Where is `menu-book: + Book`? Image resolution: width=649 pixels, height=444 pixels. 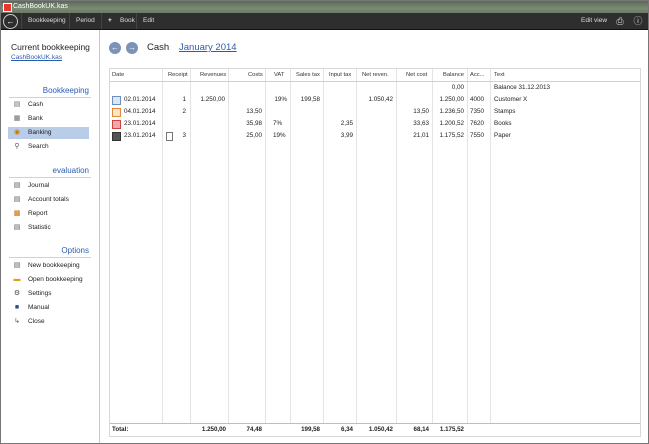 menu-book: + Book is located at coordinates (121, 21).